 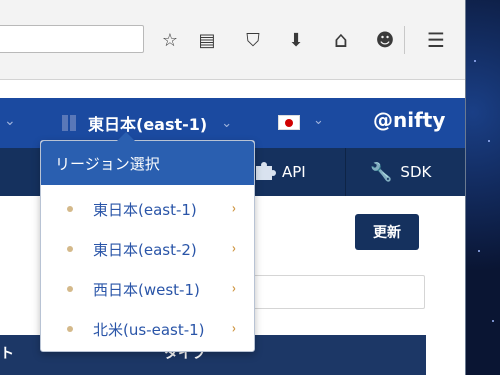 I want to click on column-header: ト, so click(x=7, y=353).